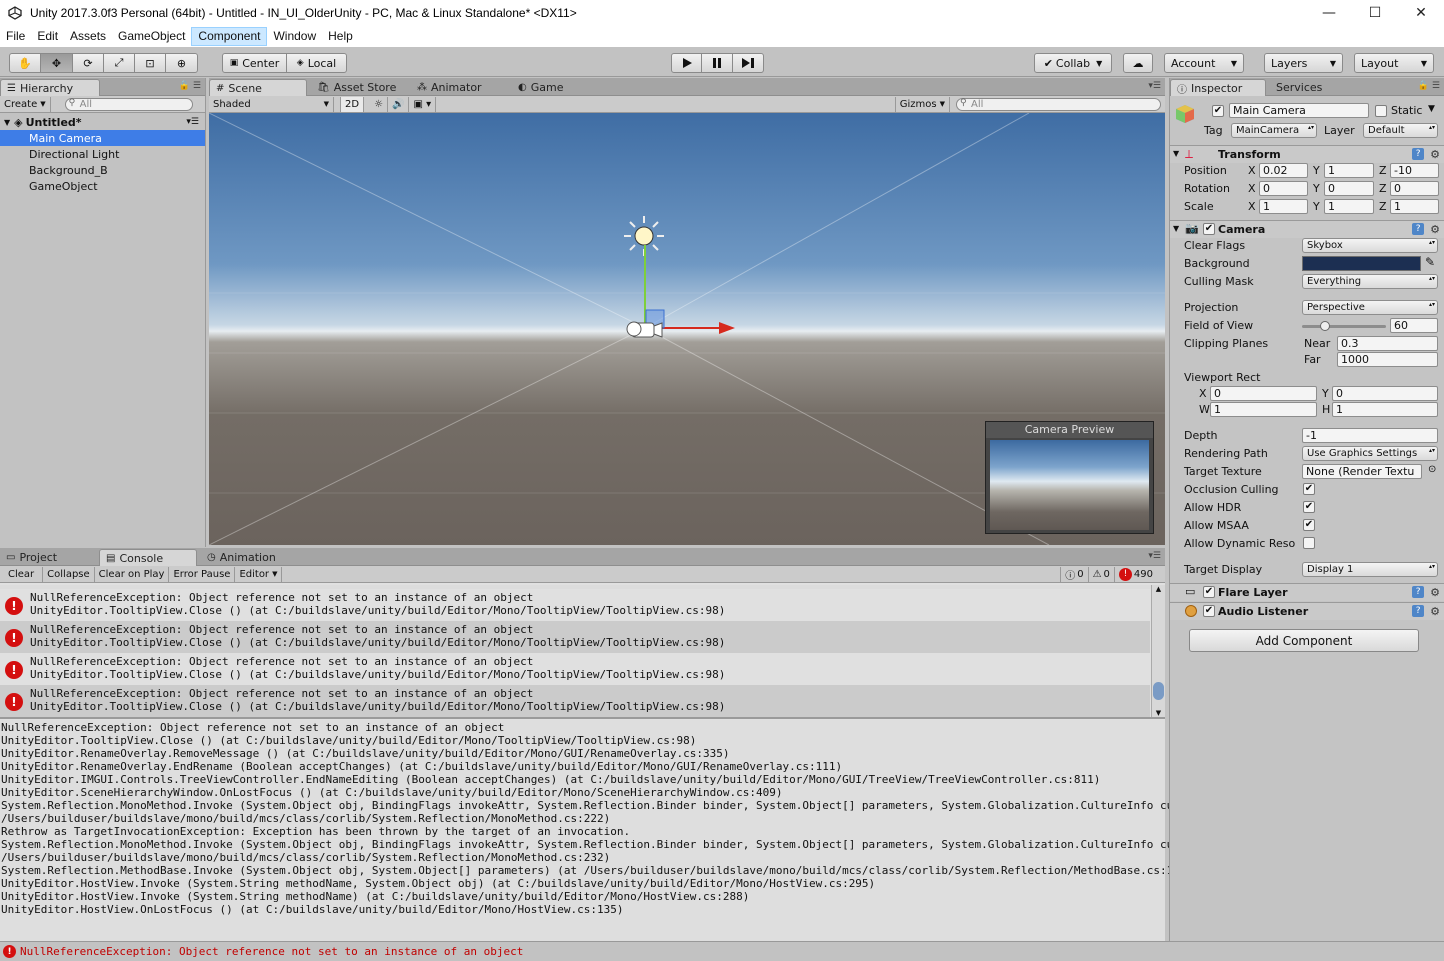 The image size is (1444, 961). I want to click on play-button, so click(686, 63).